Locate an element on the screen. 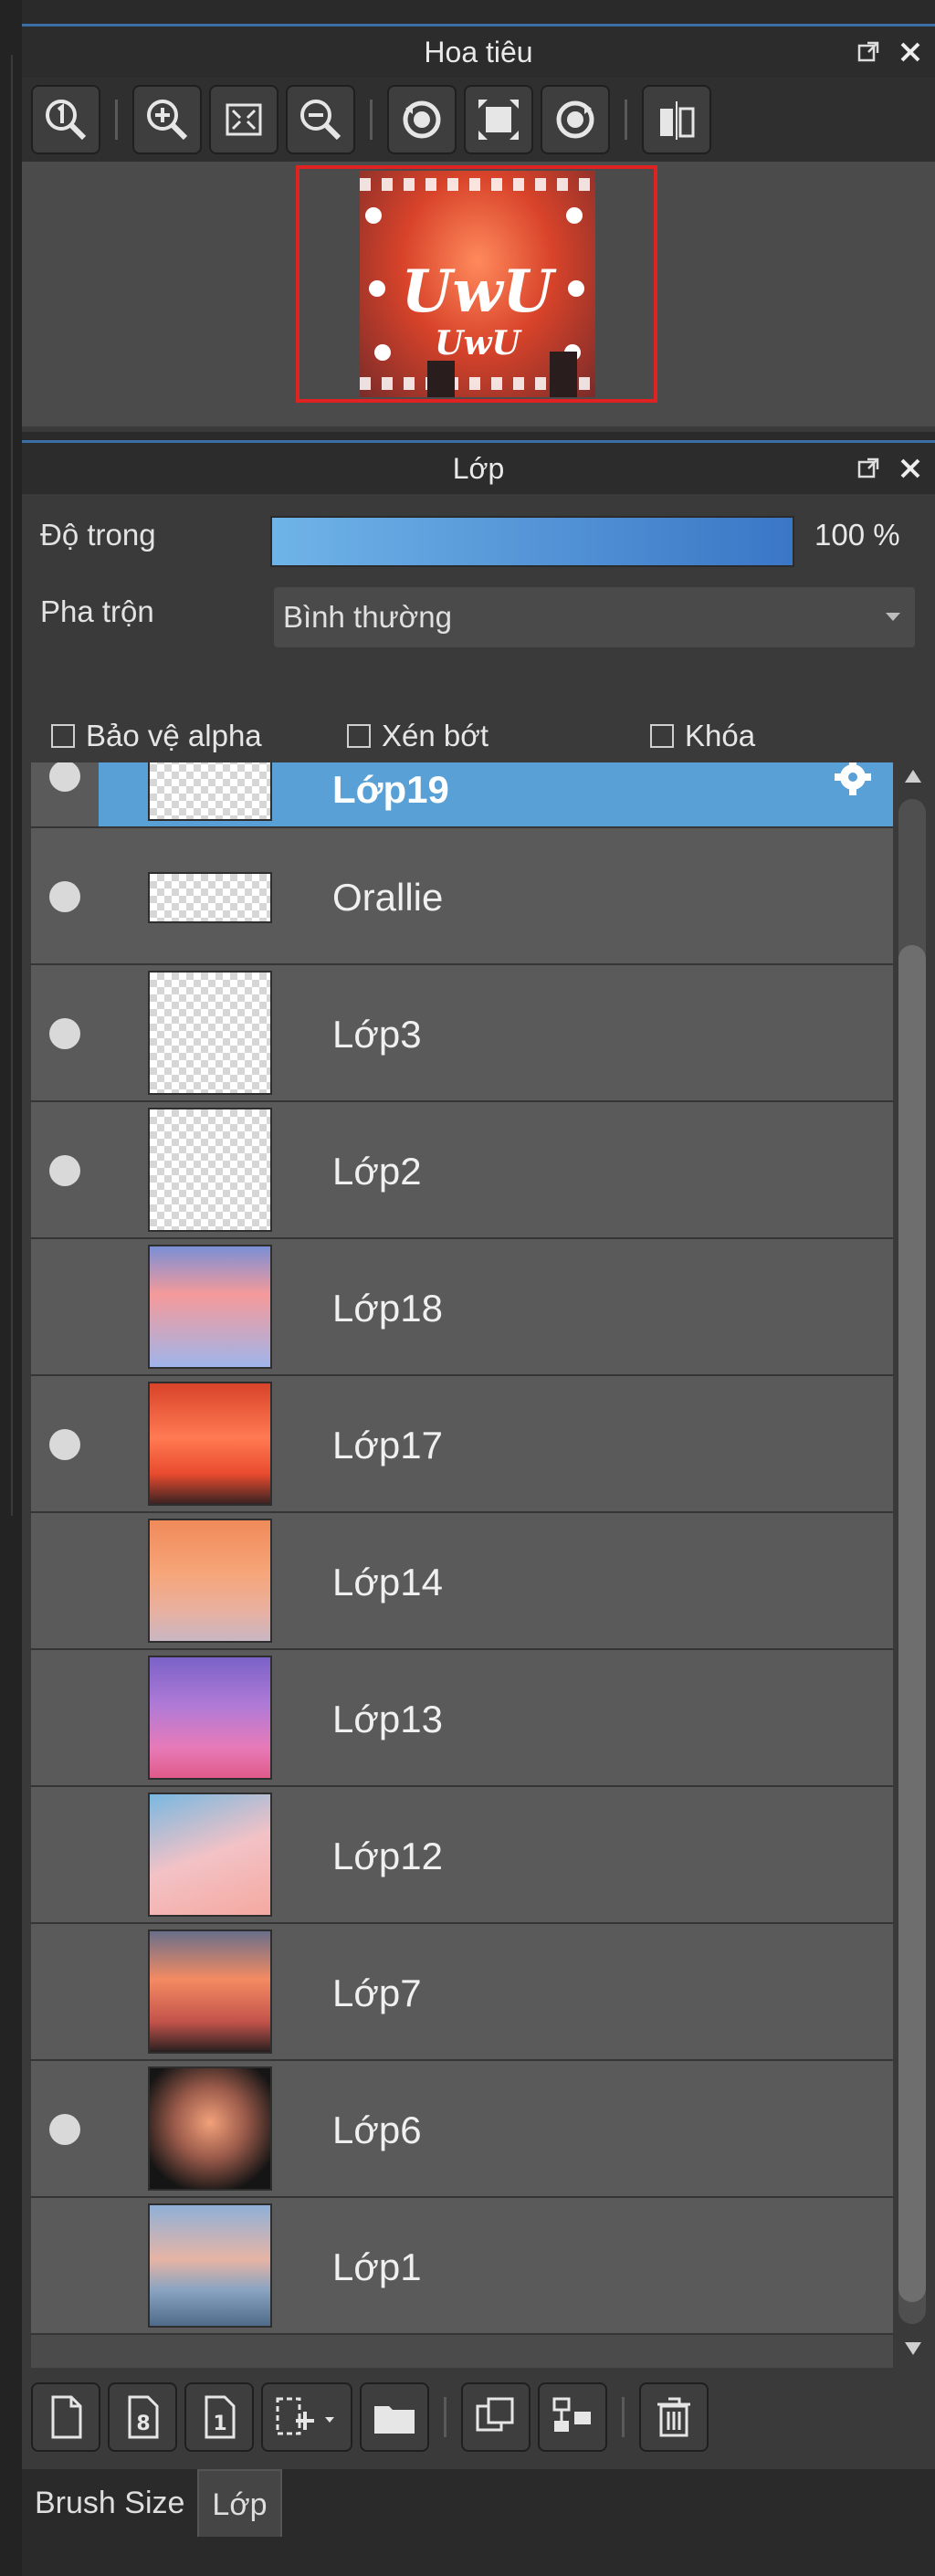 This screenshot has height=2576, width=935. opacity-slider is located at coordinates (532, 541).